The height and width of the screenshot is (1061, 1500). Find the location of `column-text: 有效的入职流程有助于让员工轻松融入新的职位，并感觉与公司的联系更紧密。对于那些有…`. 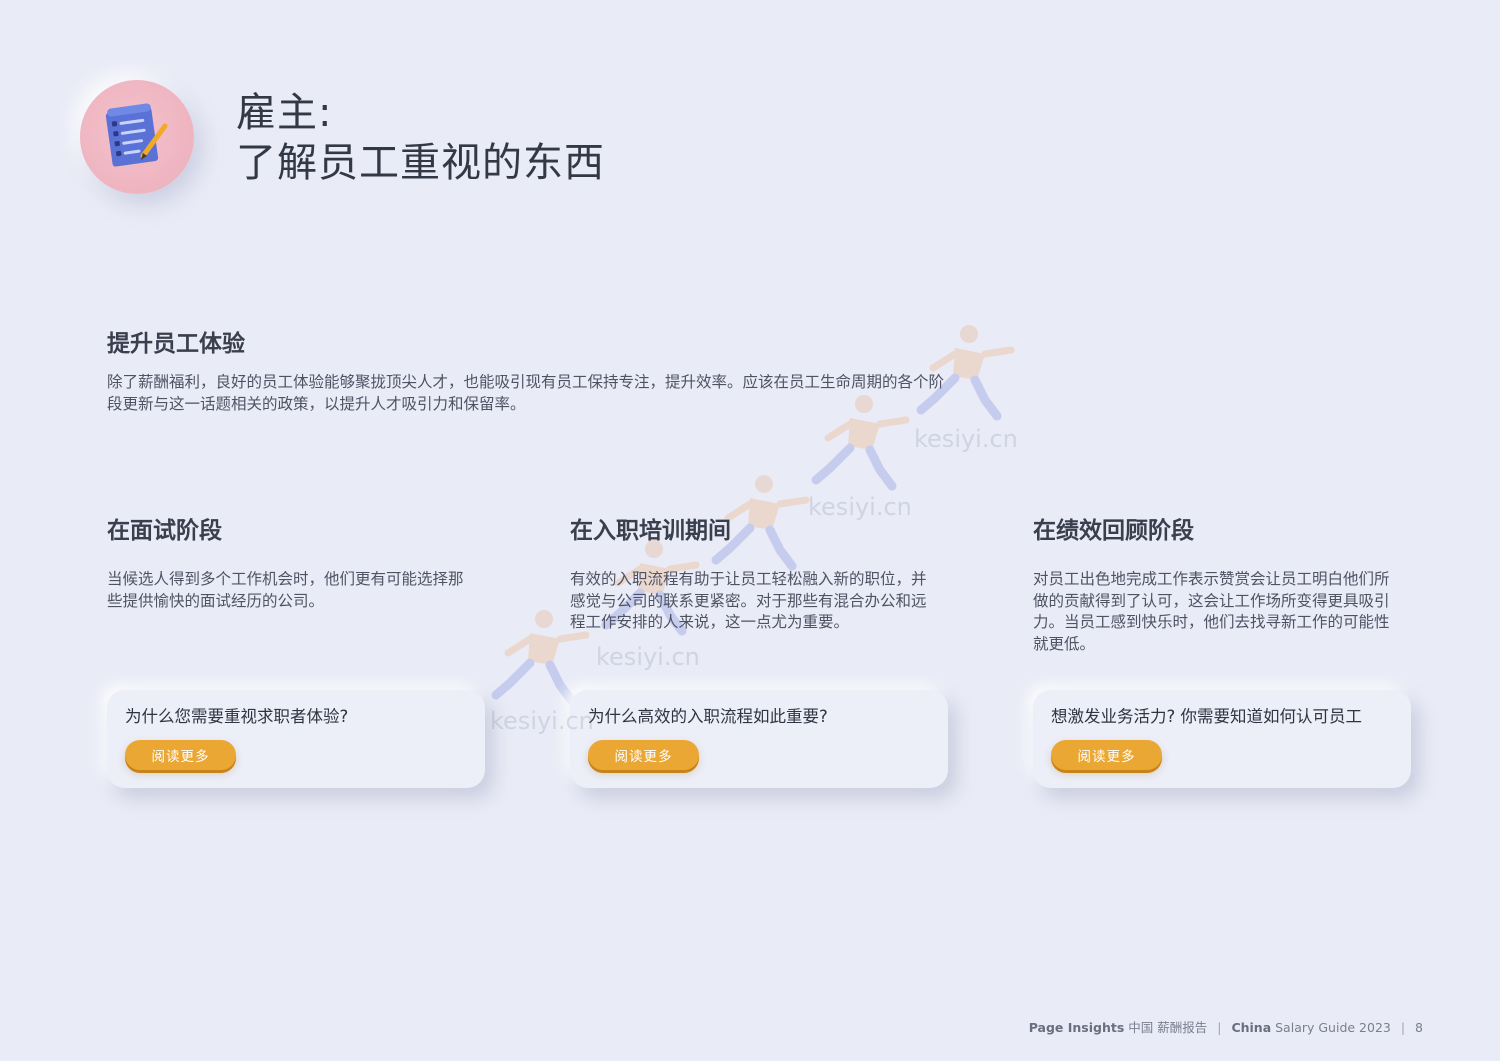

column-text: 有效的入职流程有助于让员工轻松融入新的职位，并感觉与公司的联系更紧密。对于那些有… is located at coordinates (748, 600).